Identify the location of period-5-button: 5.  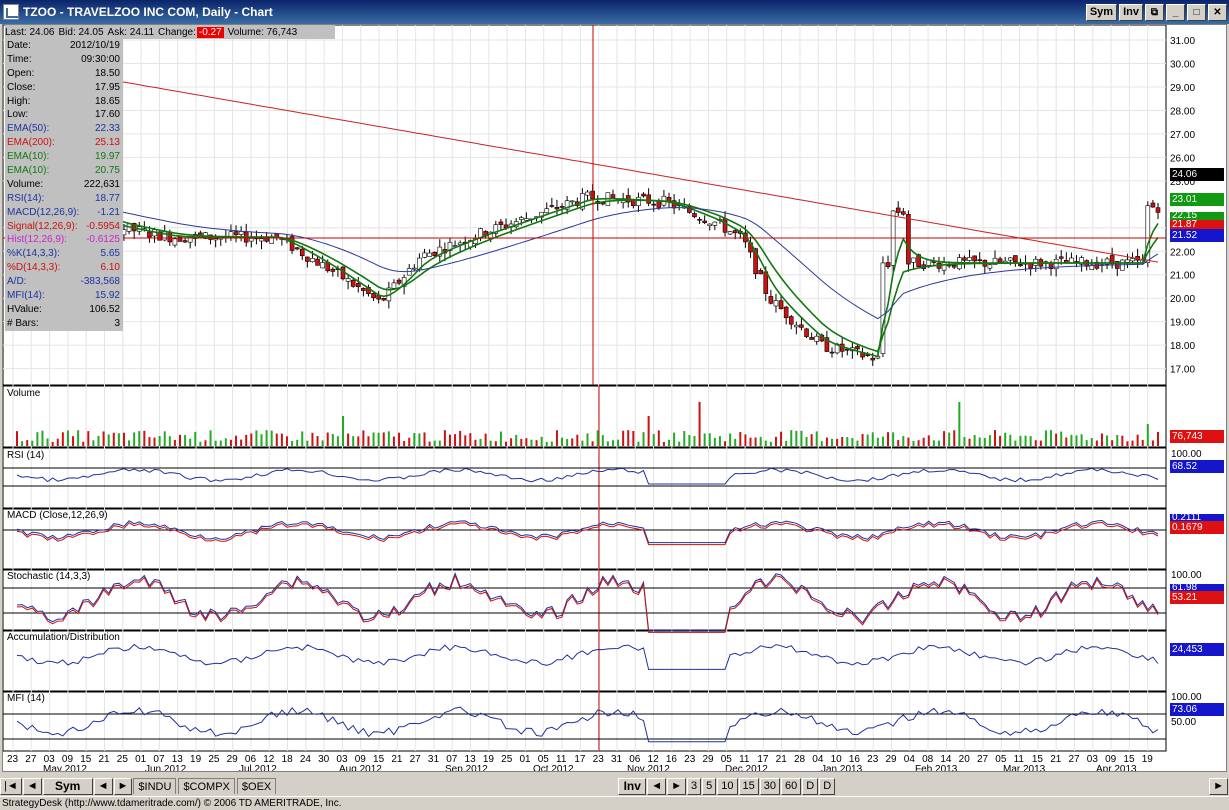
(709, 786).